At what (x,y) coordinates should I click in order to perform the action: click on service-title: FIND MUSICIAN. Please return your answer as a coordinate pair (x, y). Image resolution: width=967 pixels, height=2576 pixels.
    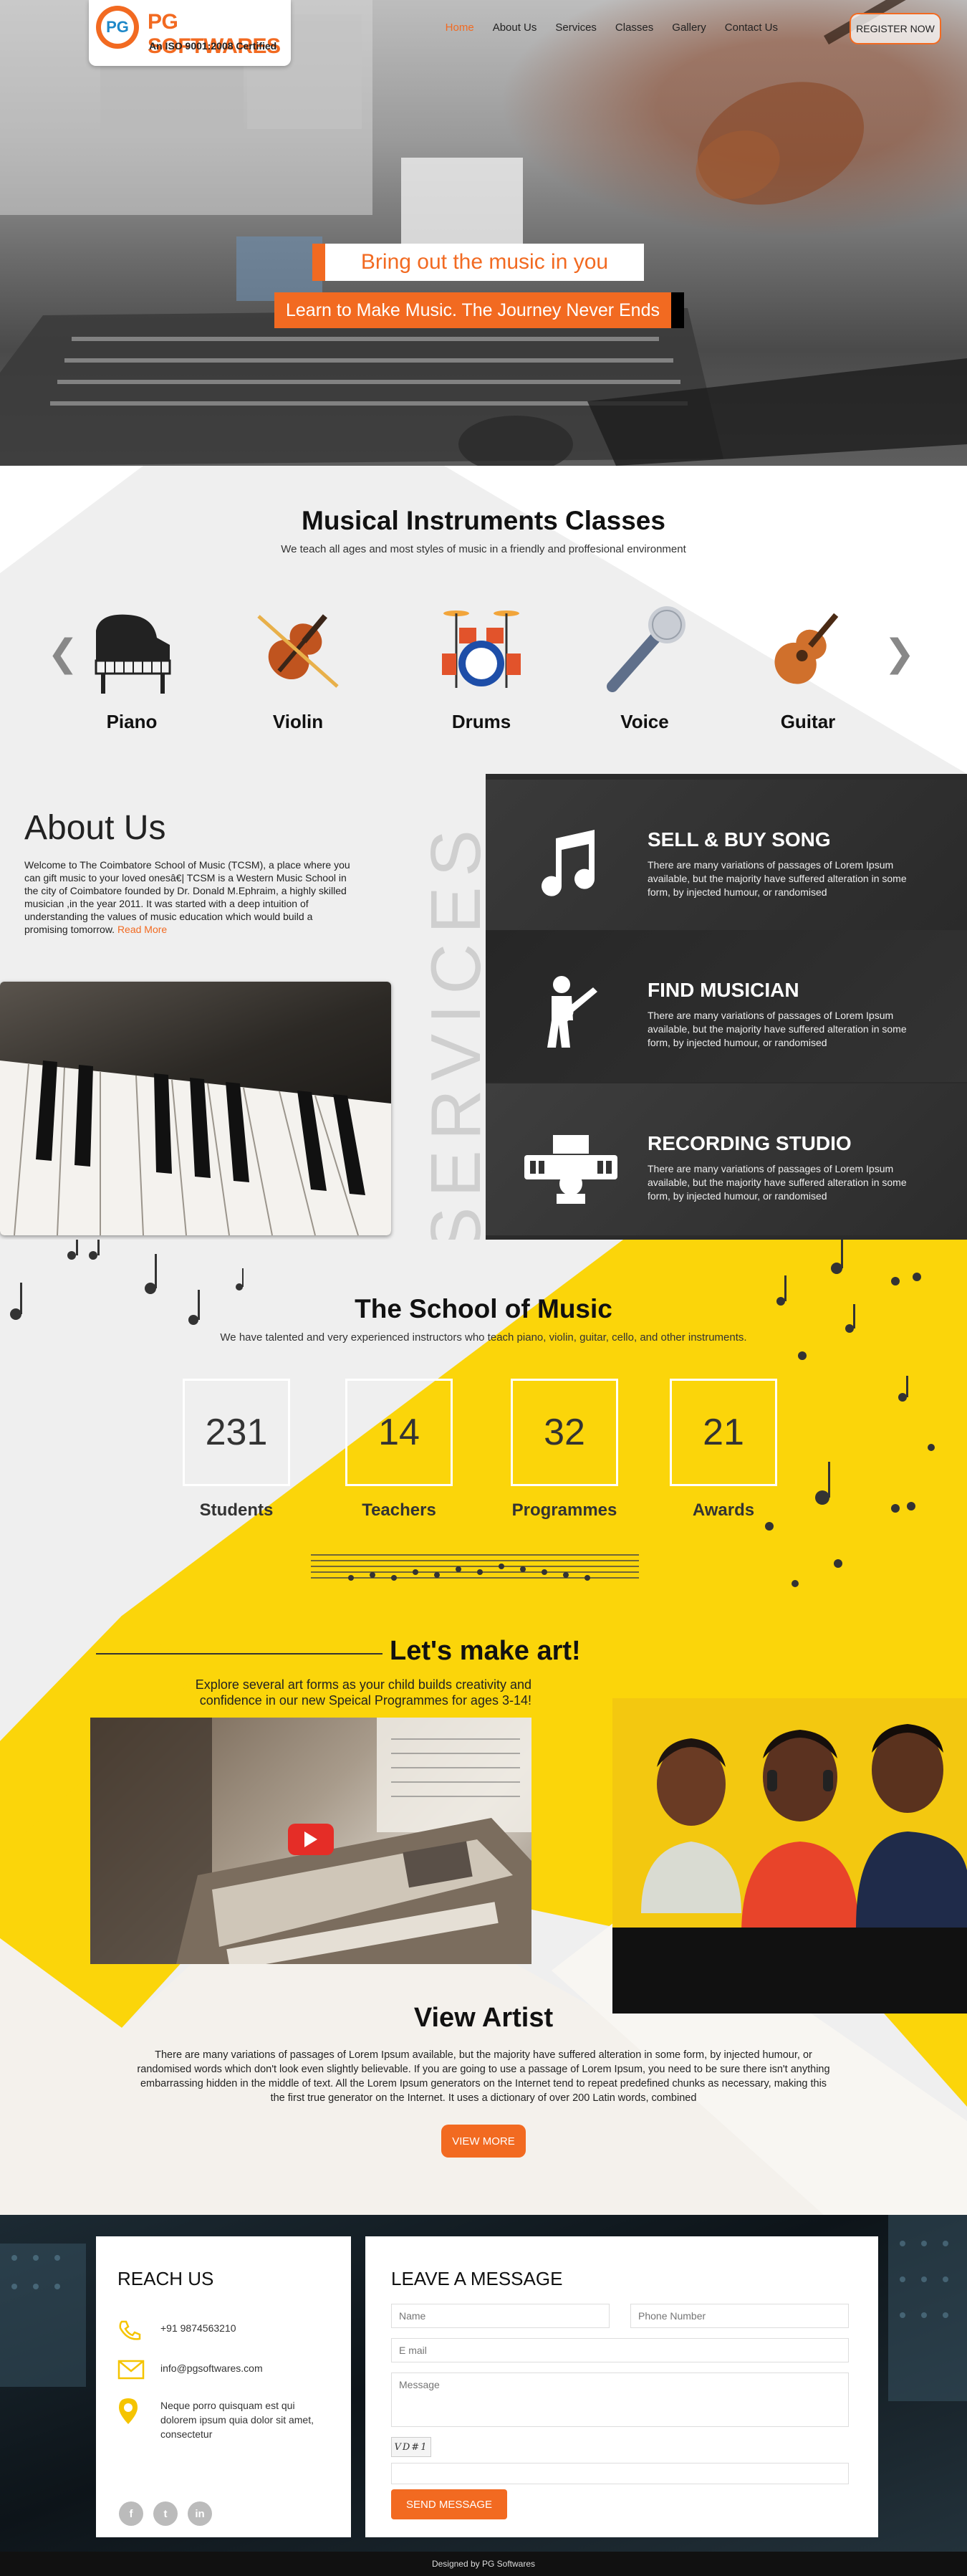
    Looking at the image, I should click on (724, 990).